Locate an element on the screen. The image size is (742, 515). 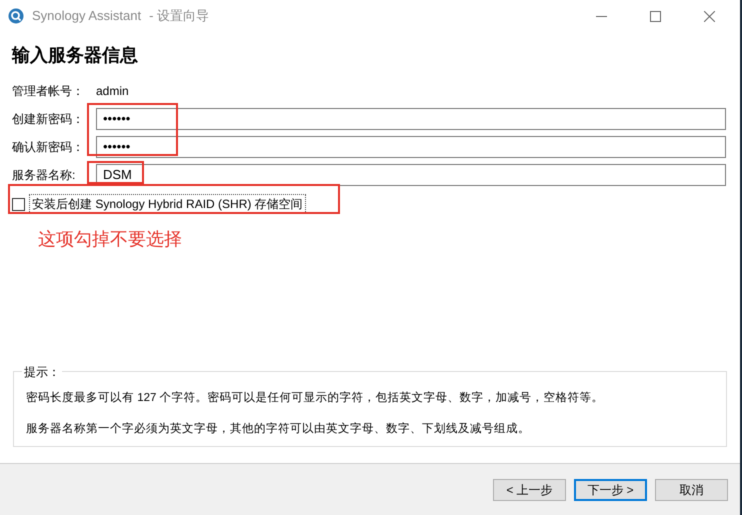
annotation-text: 这项勾掉不要选择 is located at coordinates (110, 239).